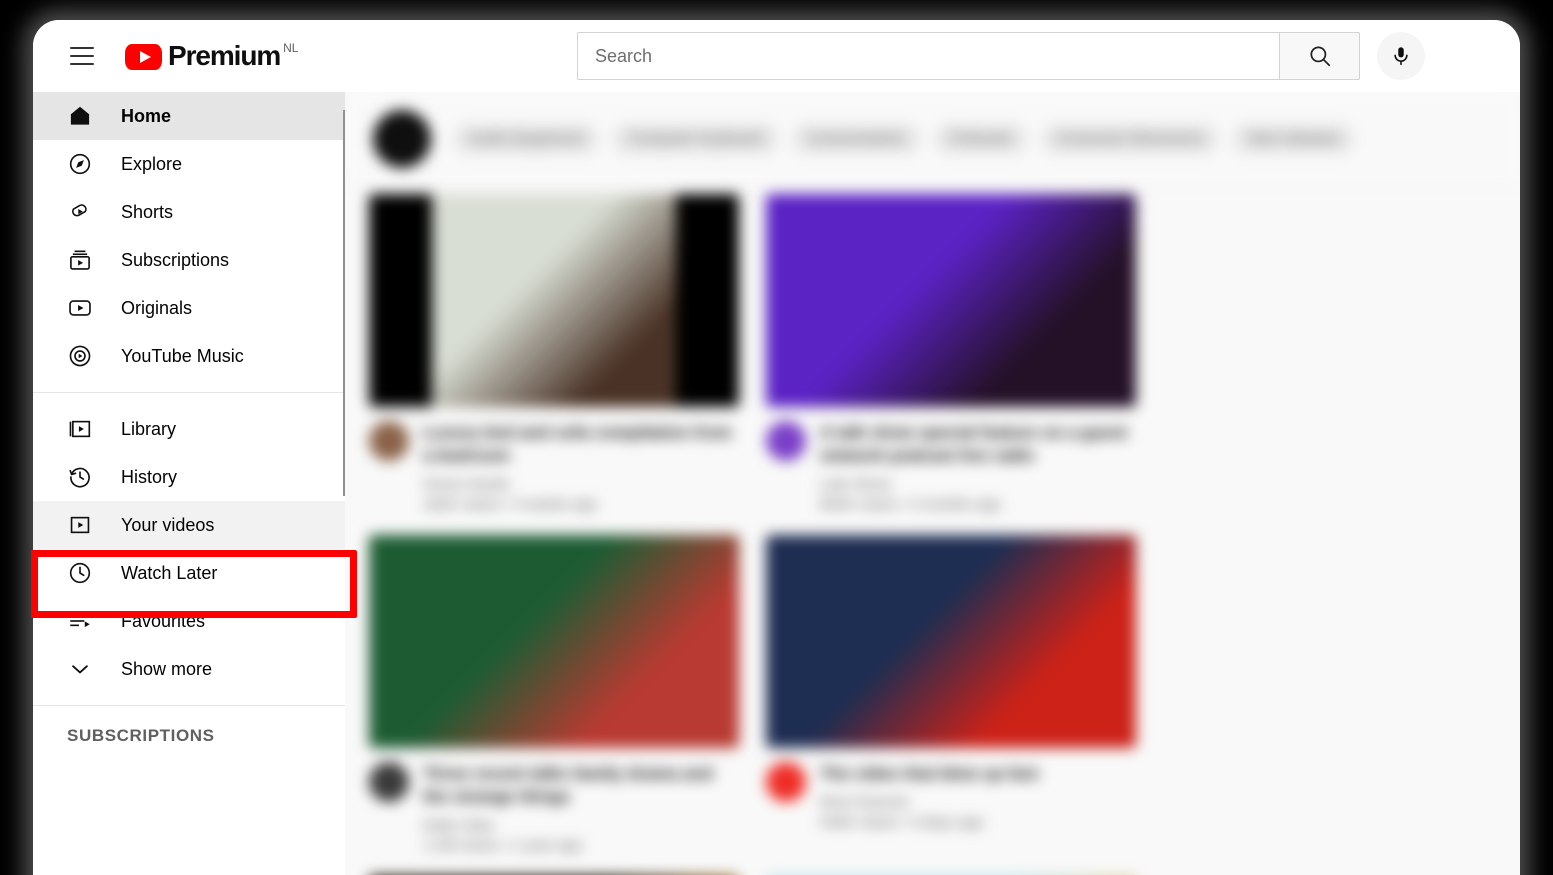  I want to click on sidebar-item-your-videos: Your videos, so click(189, 525).